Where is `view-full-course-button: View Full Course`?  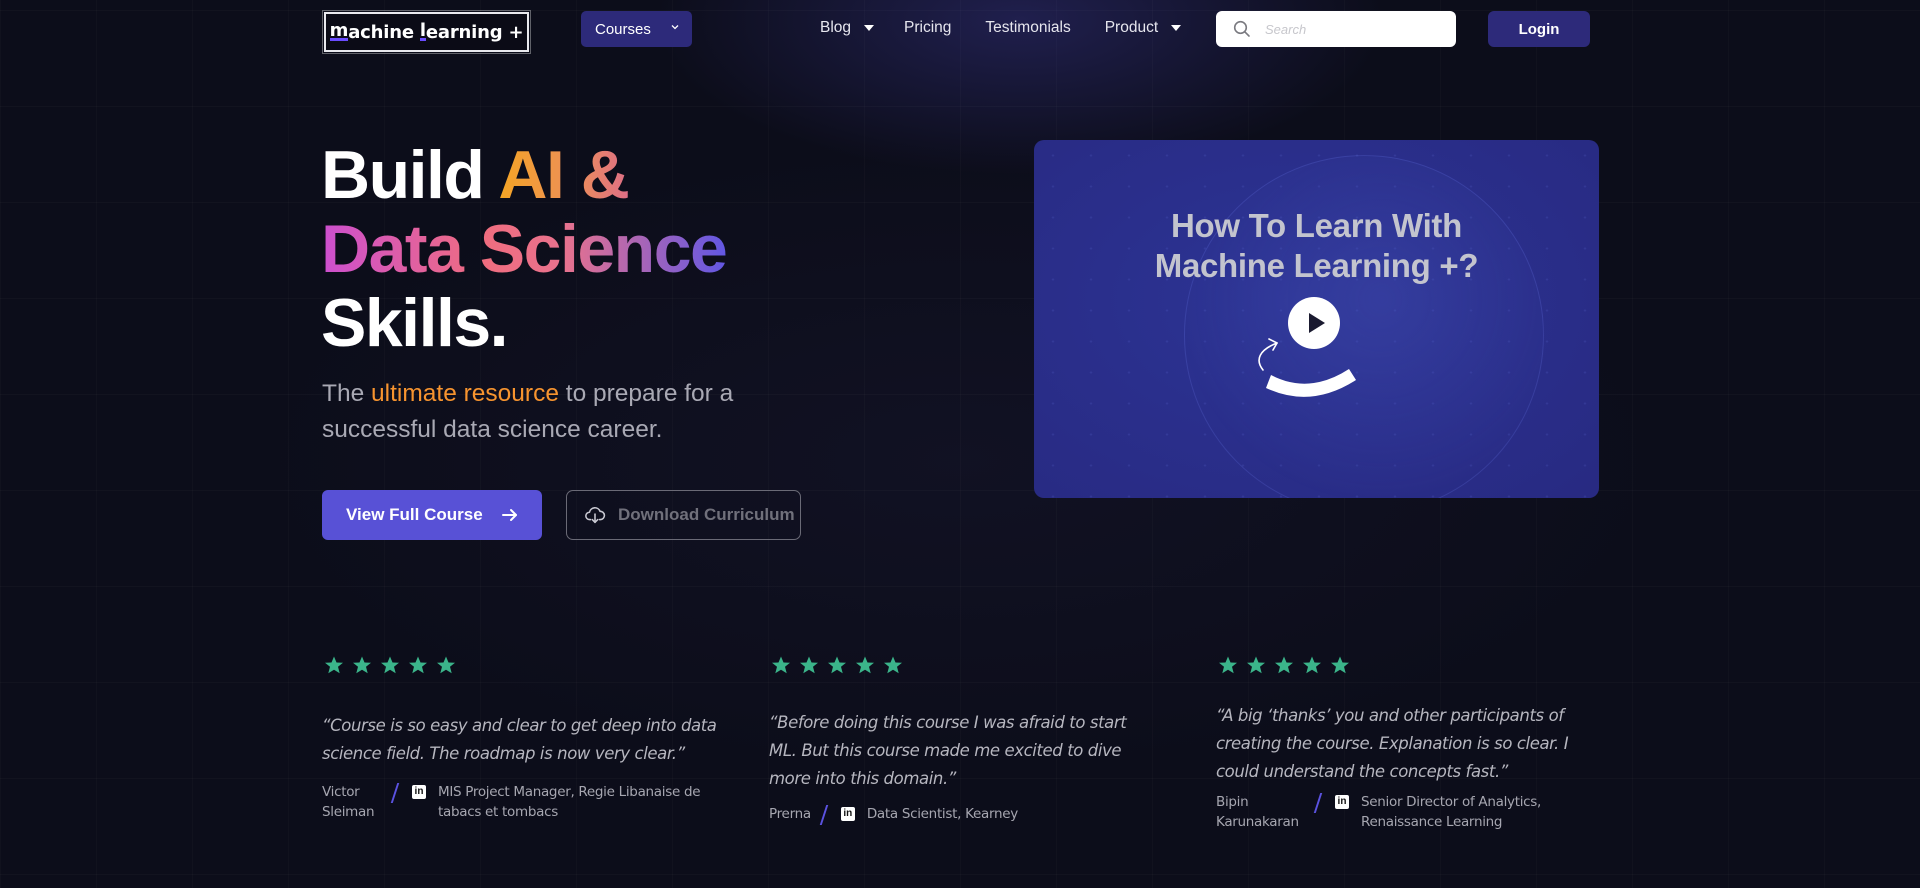 view-full-course-button: View Full Course is located at coordinates (432, 515).